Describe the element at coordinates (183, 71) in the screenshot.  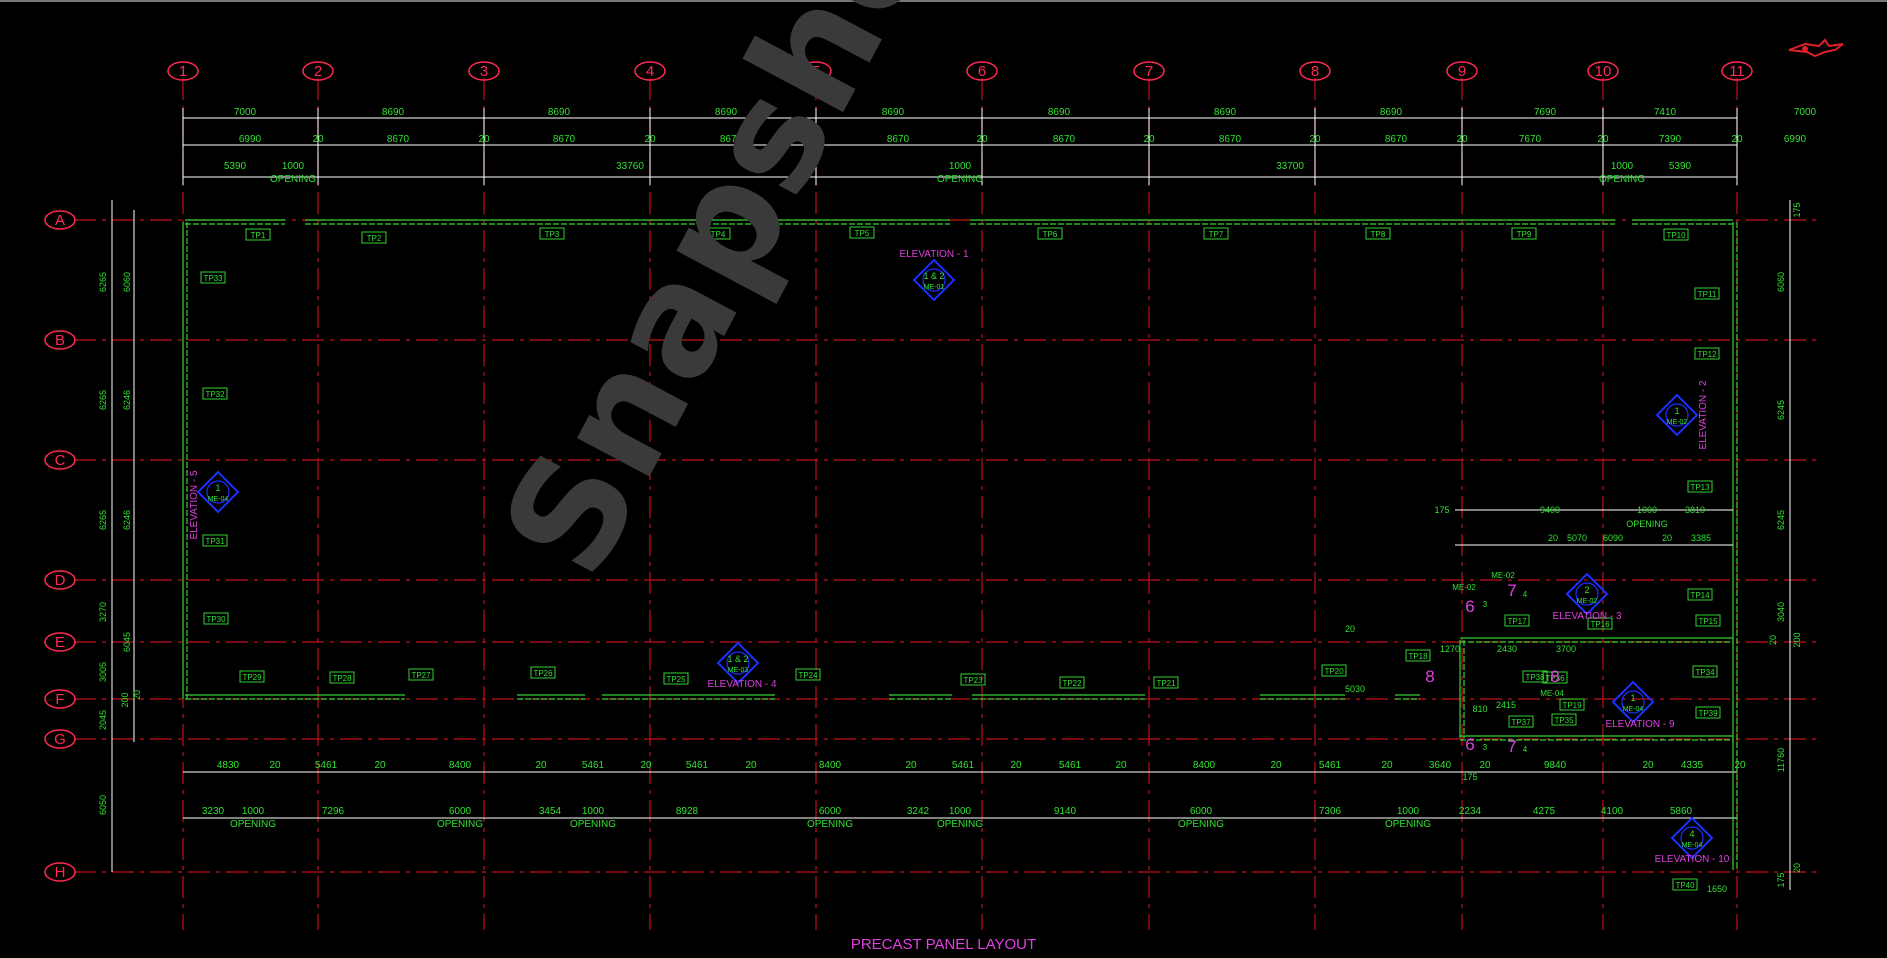
I see `grid-label-col-1: 1` at that location.